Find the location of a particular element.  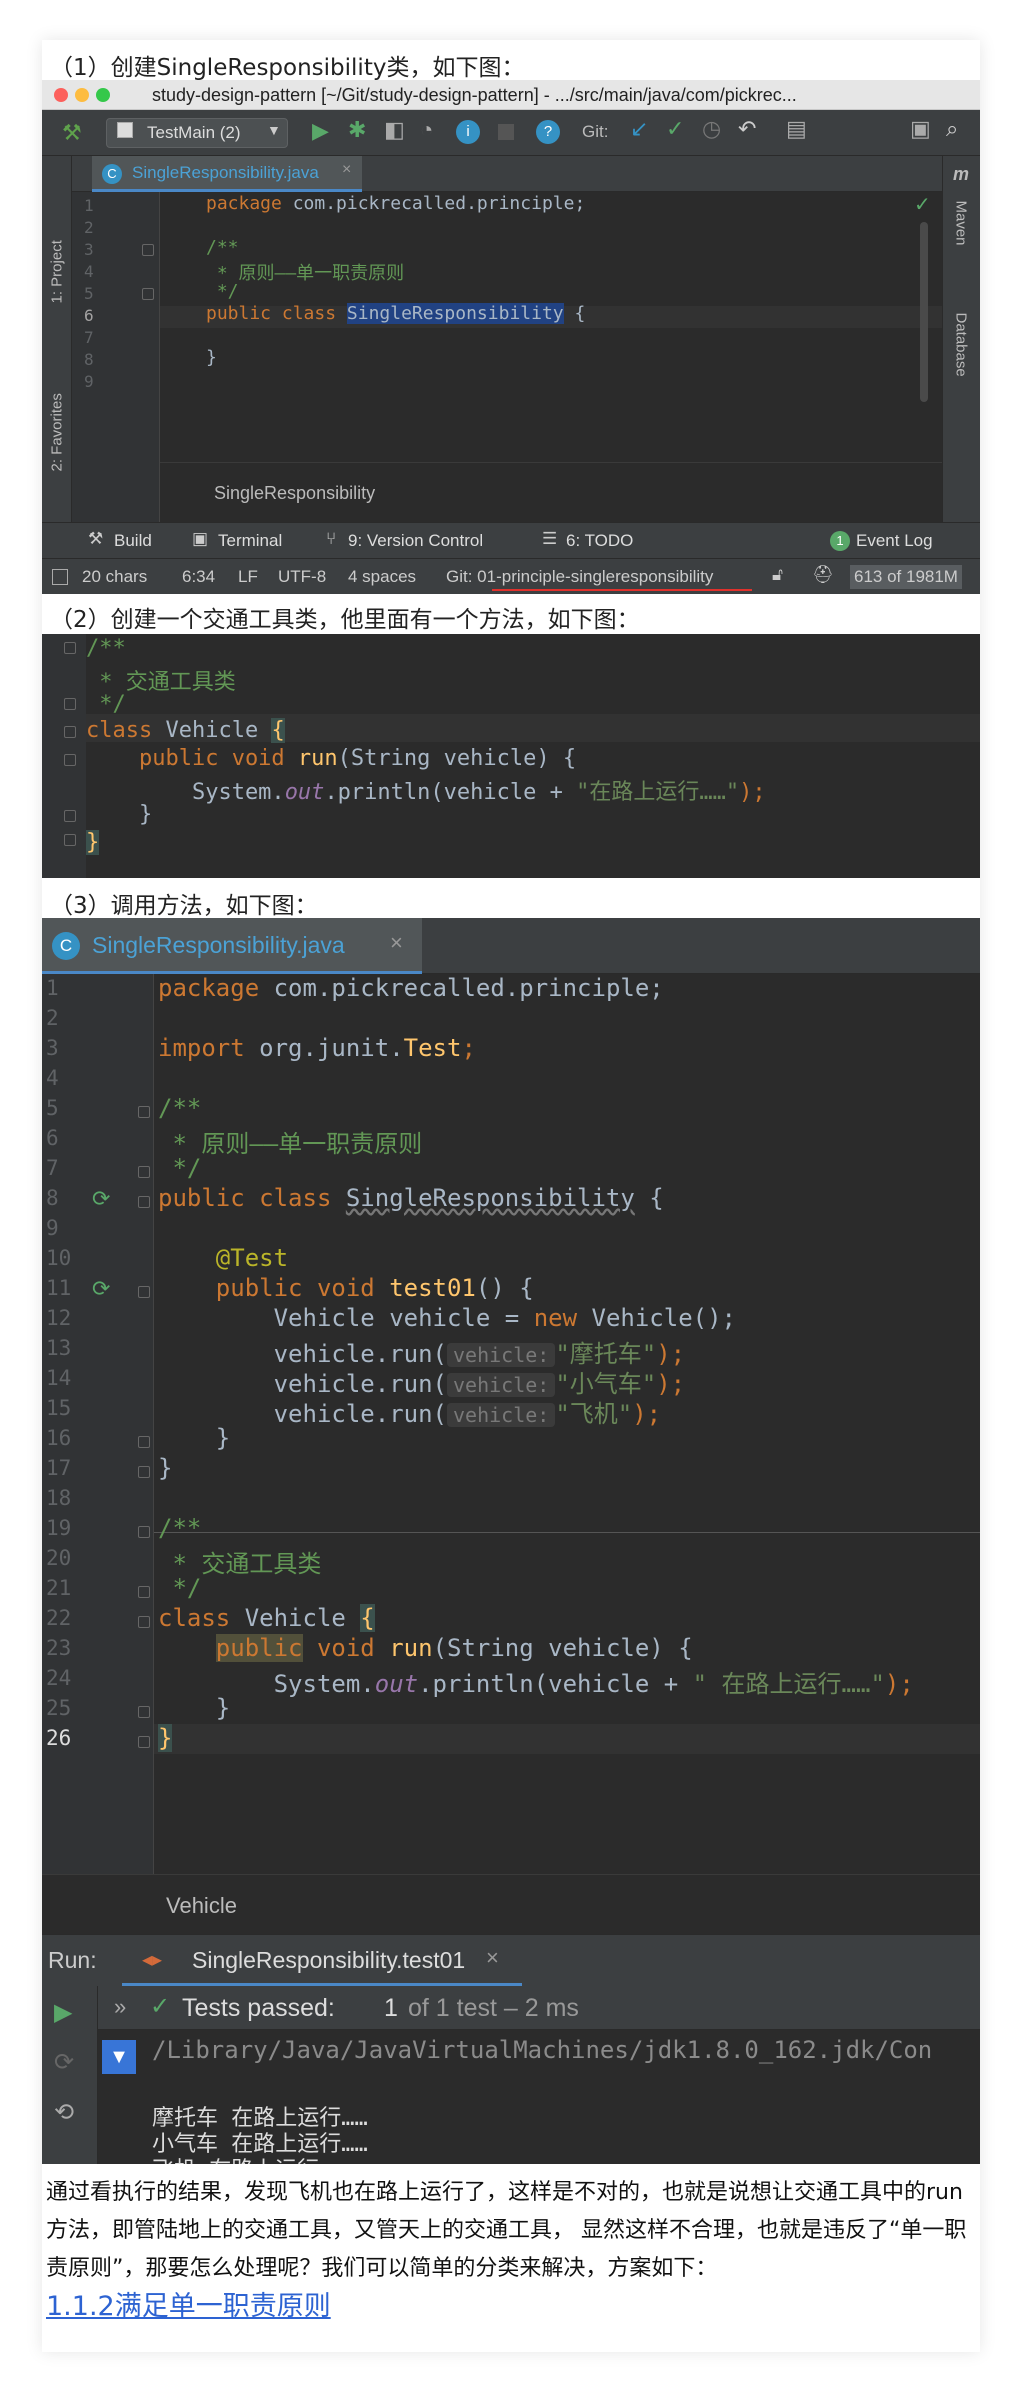

line-number: 24 is located at coordinates (59, 1678).